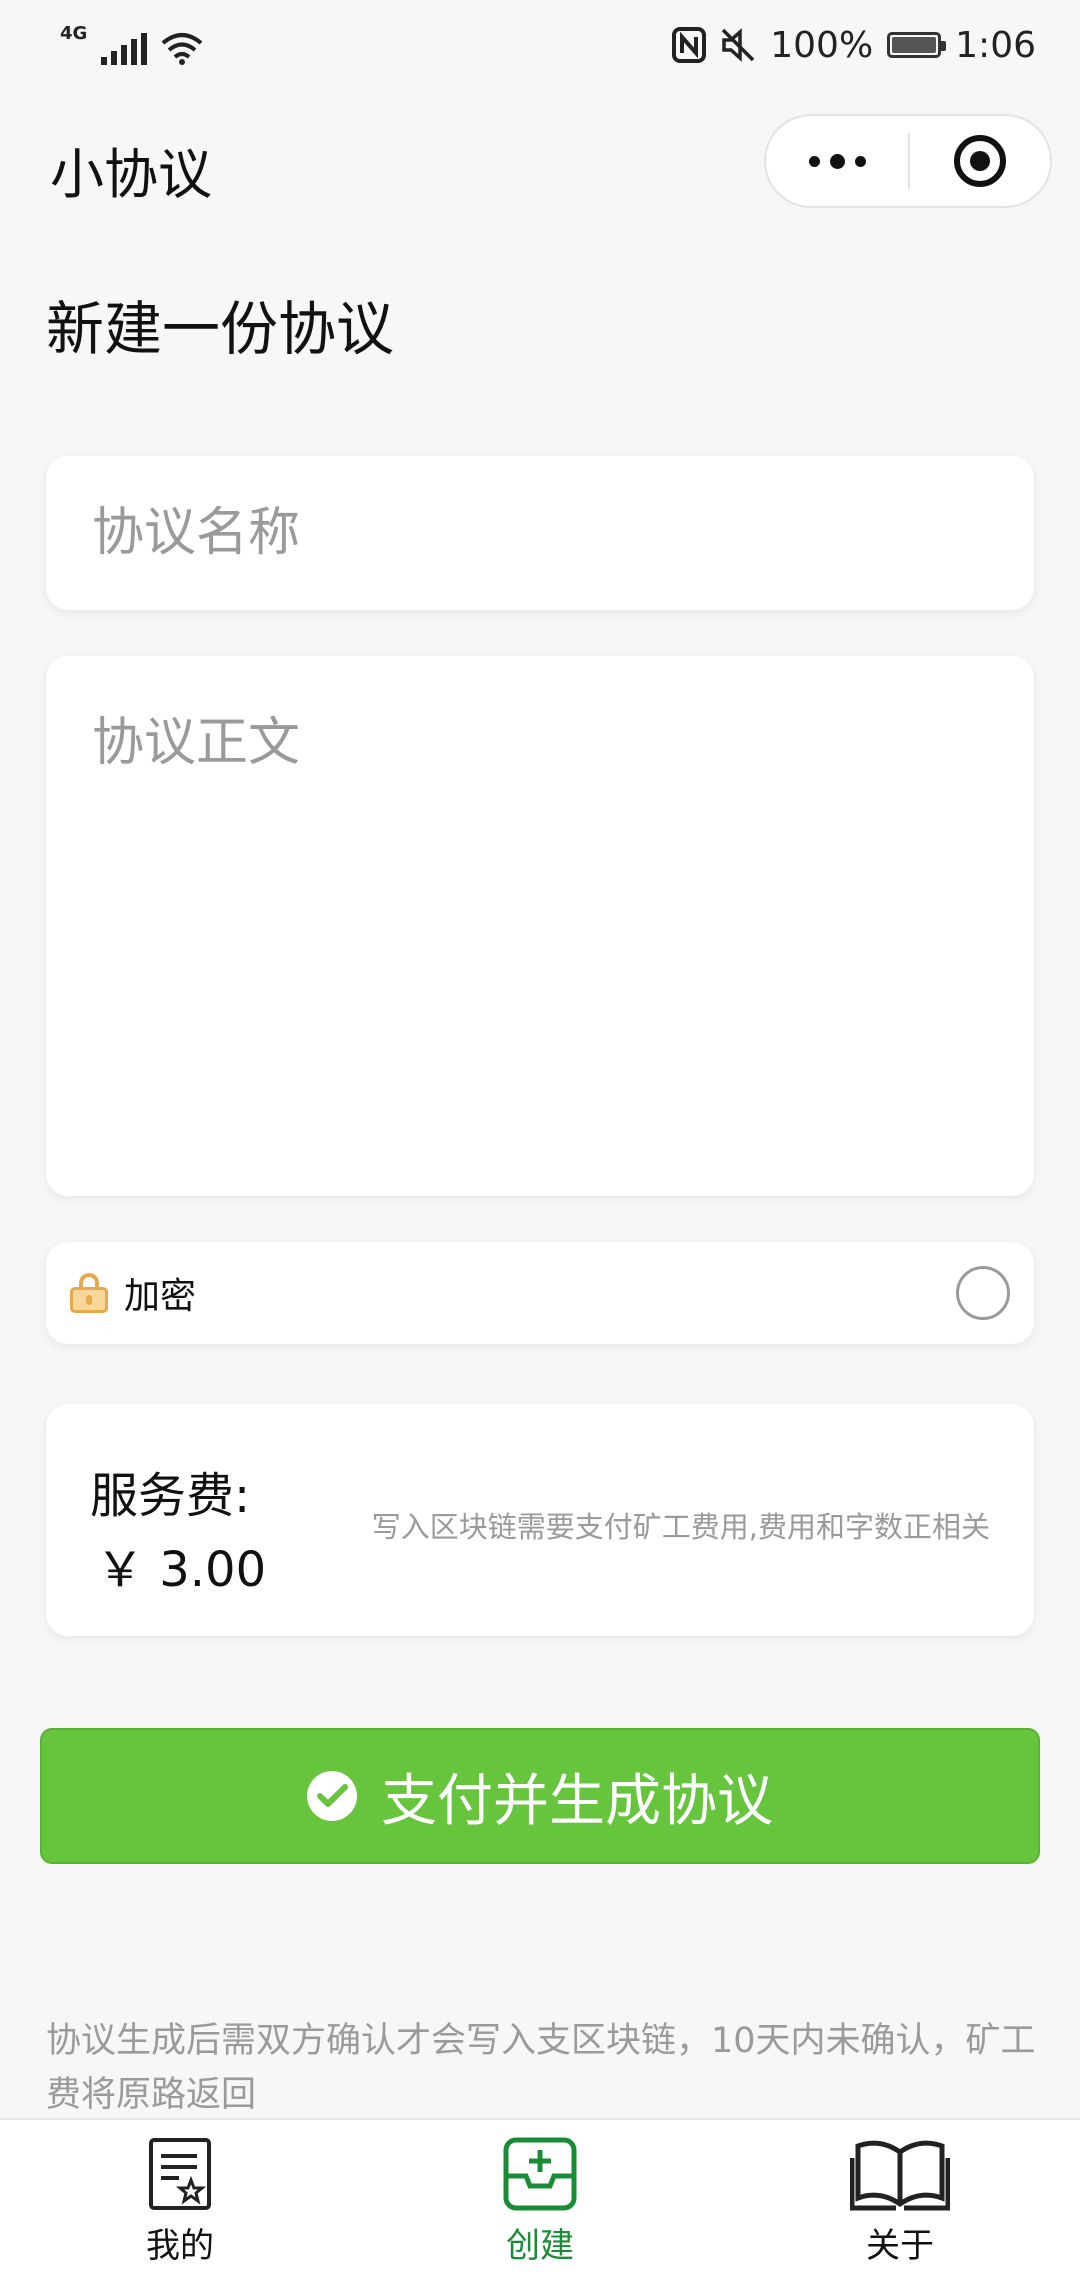 This screenshot has width=1080, height=2280. I want to click on more-button, so click(837, 161).